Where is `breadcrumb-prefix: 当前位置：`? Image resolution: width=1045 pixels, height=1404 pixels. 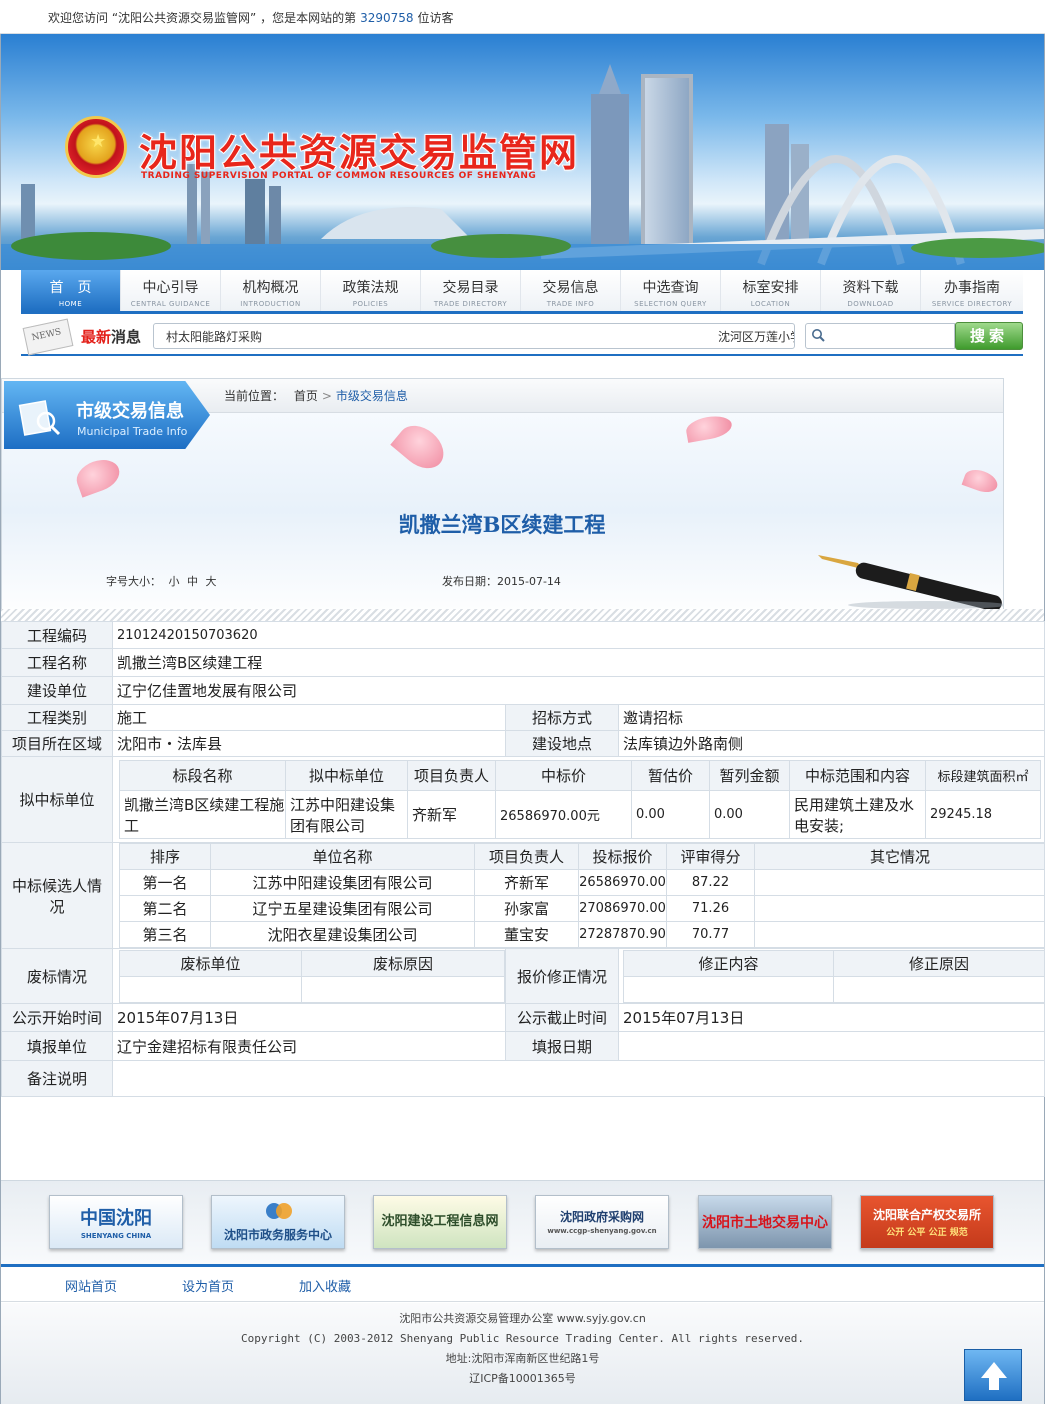
breadcrumb-prefix: 当前位置： is located at coordinates (254, 396).